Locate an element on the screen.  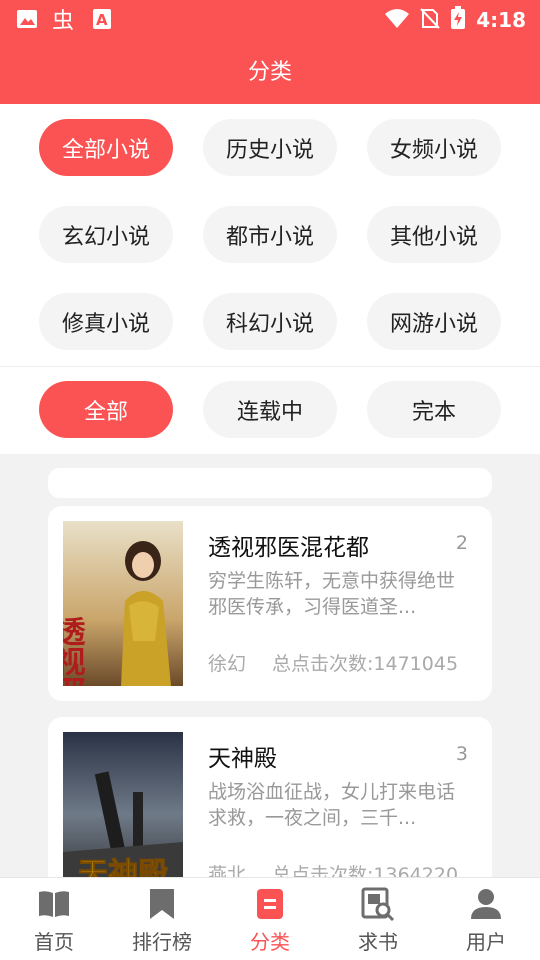
page-title: 分类 is located at coordinates (269, 72).